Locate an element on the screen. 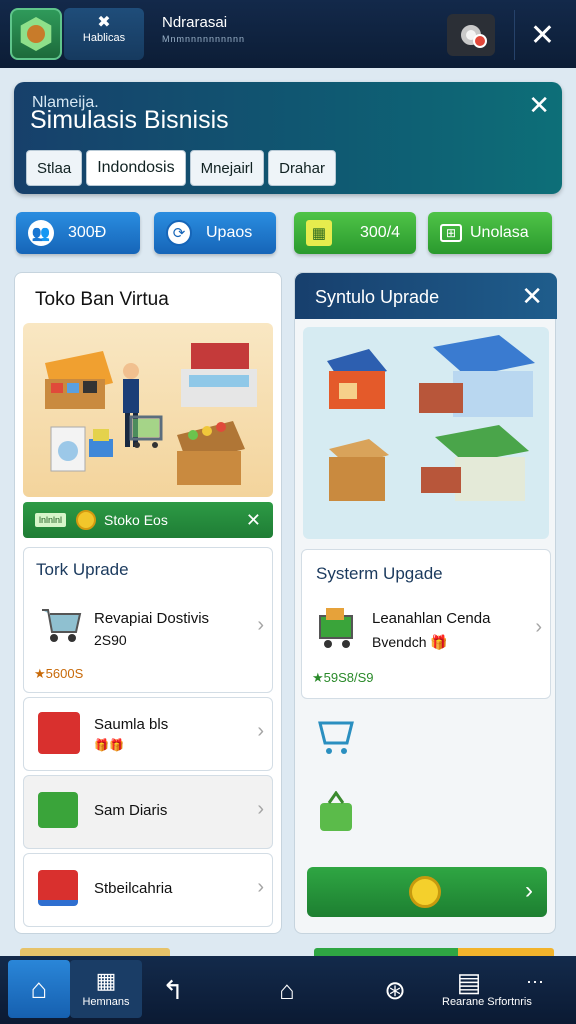 Image resolution: width=576 pixels, height=1024 pixels. gift-icon: ▦ is located at coordinates (319, 233).